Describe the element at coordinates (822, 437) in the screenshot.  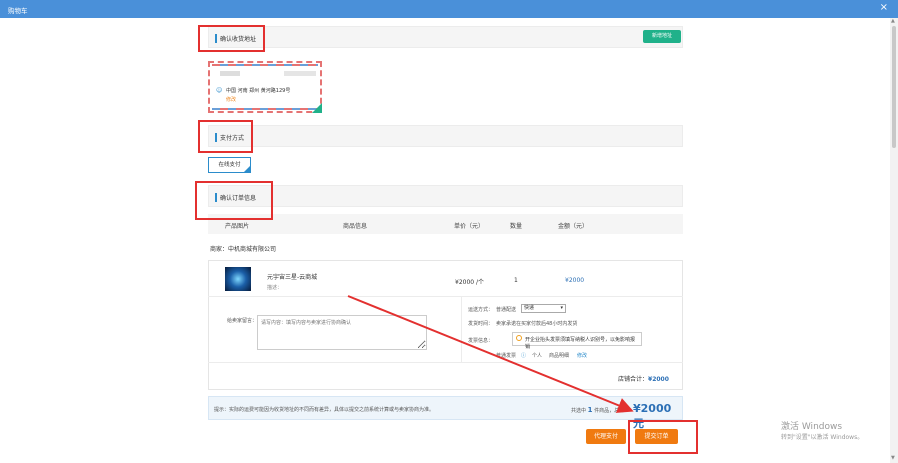
I see `activate-windows-subtitle: 转到"设置"以激活 Windows。` at that location.